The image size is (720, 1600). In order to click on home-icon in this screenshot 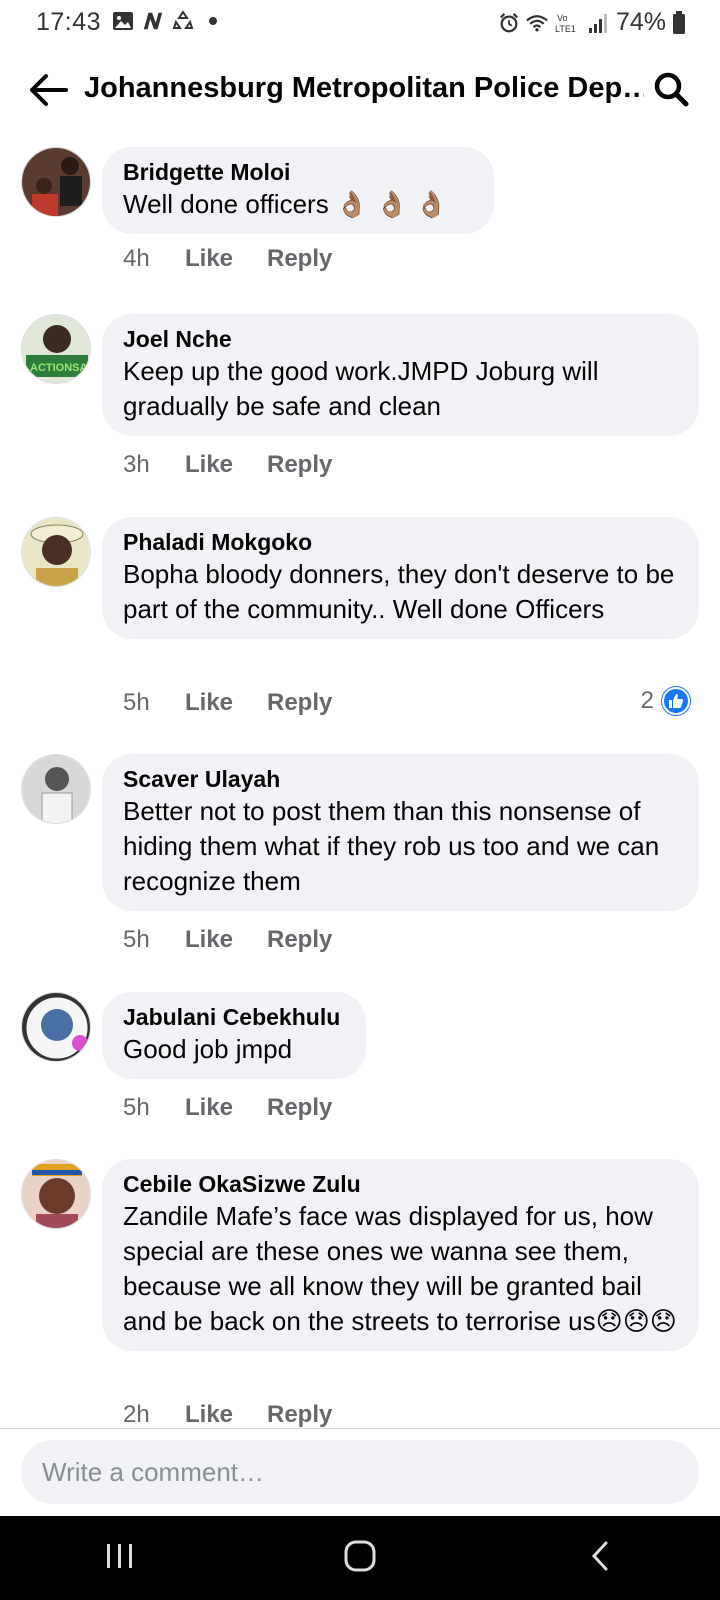, I will do `click(360, 1558)`.